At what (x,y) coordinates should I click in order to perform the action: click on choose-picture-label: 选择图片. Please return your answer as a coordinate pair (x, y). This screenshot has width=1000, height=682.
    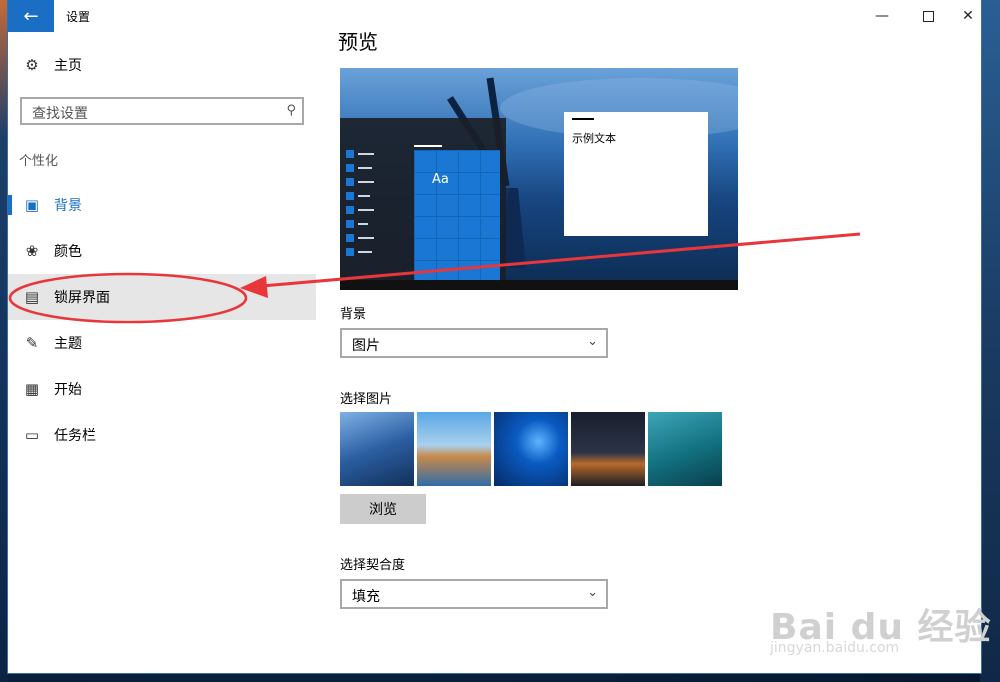
    Looking at the image, I should click on (366, 399).